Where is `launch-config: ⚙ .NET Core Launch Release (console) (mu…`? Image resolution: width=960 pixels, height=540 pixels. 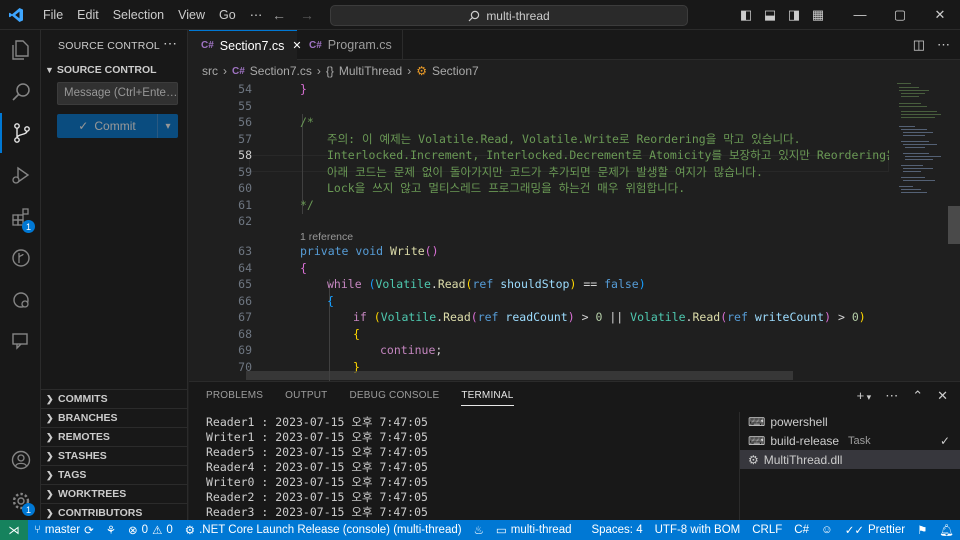 launch-config: ⚙ .NET Core Launch Release (console) (mu… is located at coordinates (323, 530).